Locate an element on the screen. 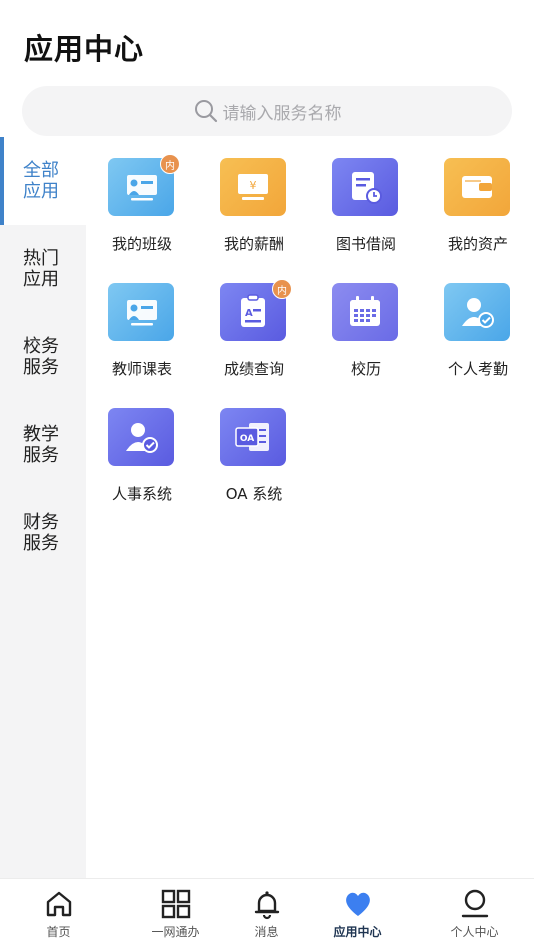 This screenshot has width=534, height=950. sidebar-item-teaching: 教学 服务 is located at coordinates (43, 445).